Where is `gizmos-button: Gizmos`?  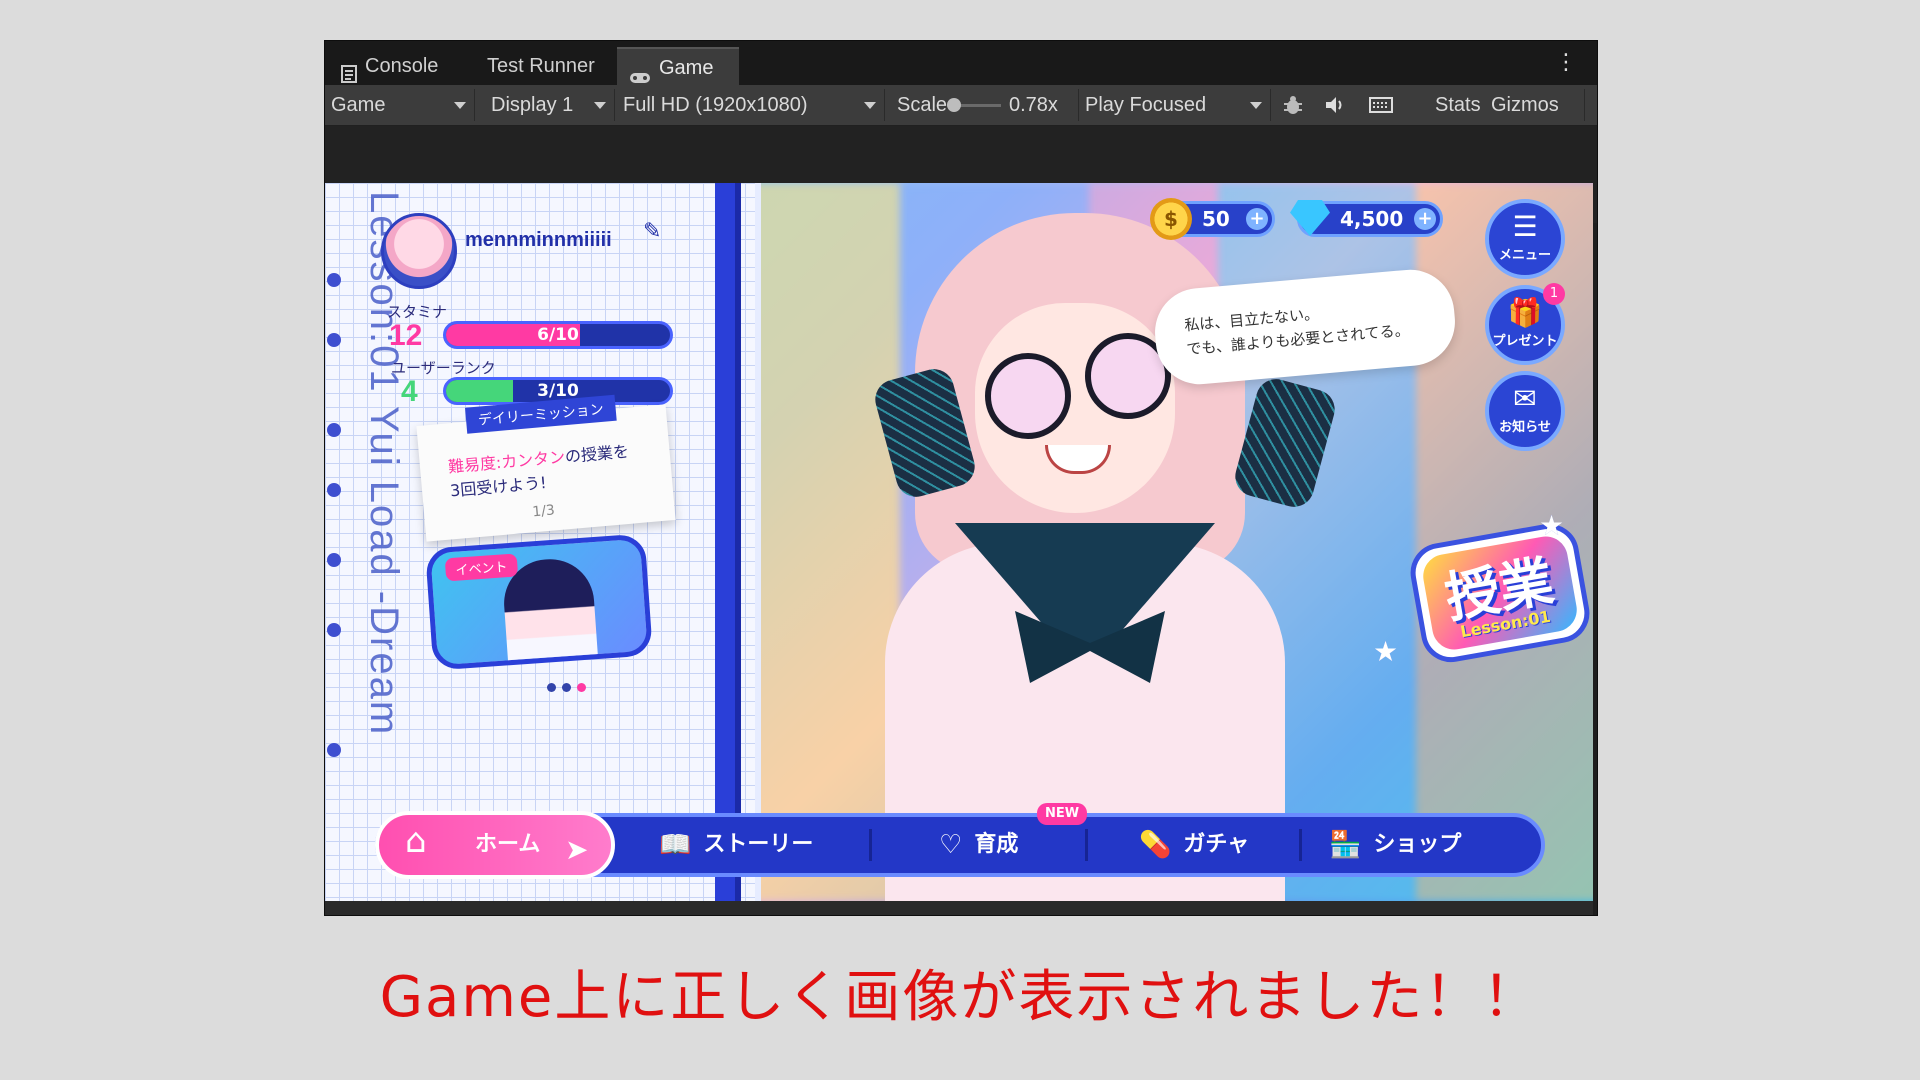
gizmos-button: Gizmos is located at coordinates (1535, 105).